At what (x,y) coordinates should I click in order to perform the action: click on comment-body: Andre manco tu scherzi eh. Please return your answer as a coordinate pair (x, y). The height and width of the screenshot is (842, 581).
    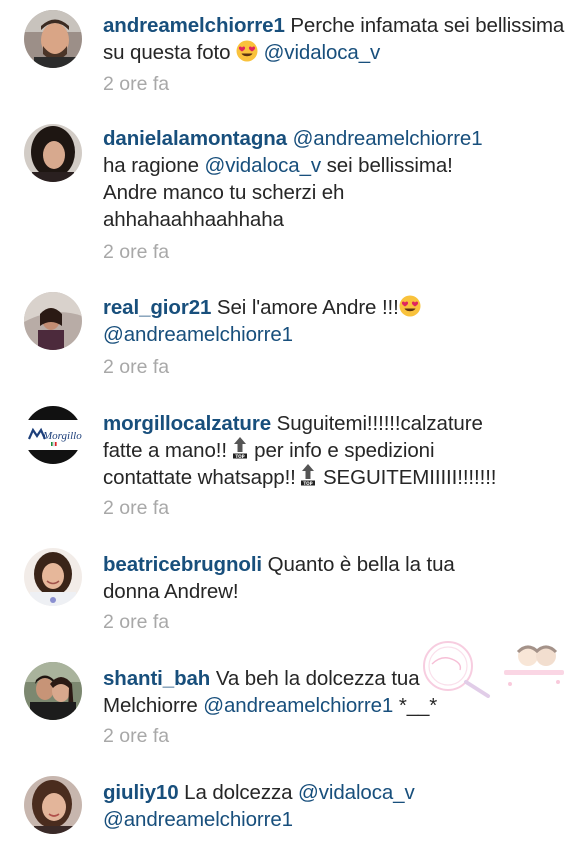
    Looking at the image, I should click on (224, 192).